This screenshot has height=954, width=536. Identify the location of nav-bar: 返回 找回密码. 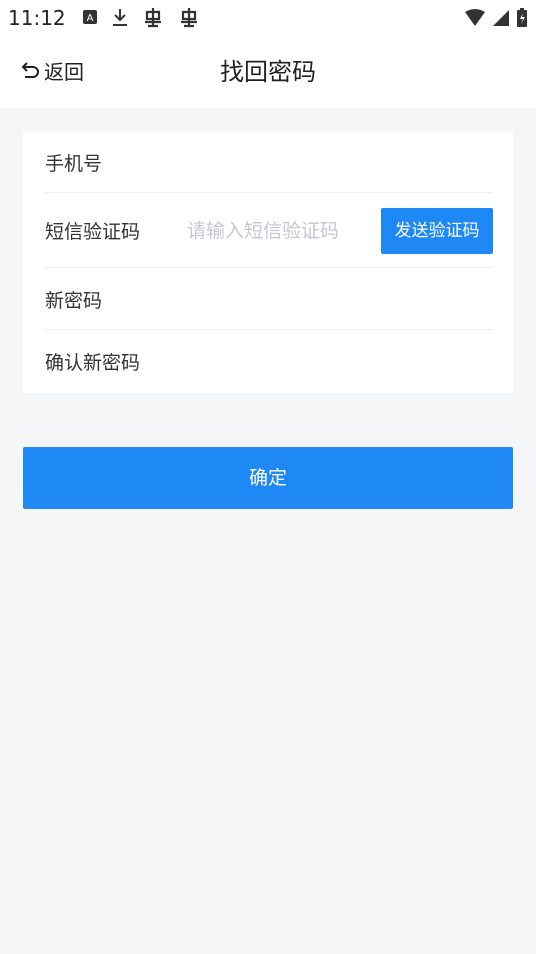
(268, 72).